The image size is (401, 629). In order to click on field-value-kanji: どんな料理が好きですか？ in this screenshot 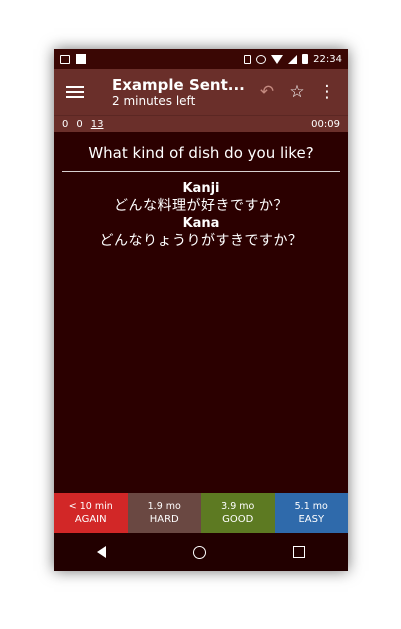, I will do `click(201, 206)`.